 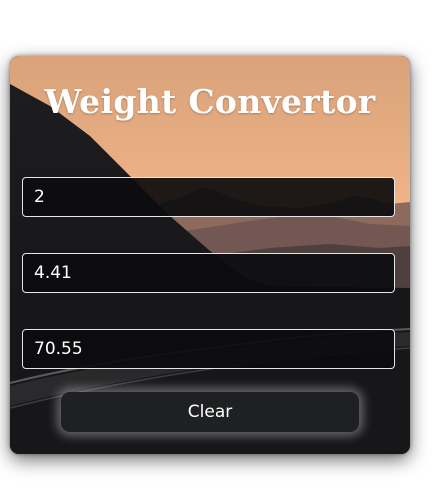 I want to click on third-value-input: 70.55, so click(x=208, y=349).